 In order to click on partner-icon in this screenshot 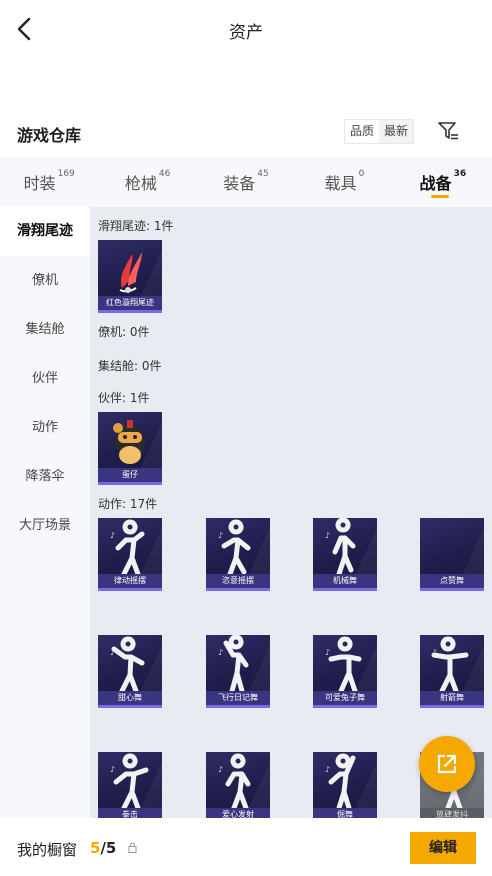, I will do `click(129, 442)`.